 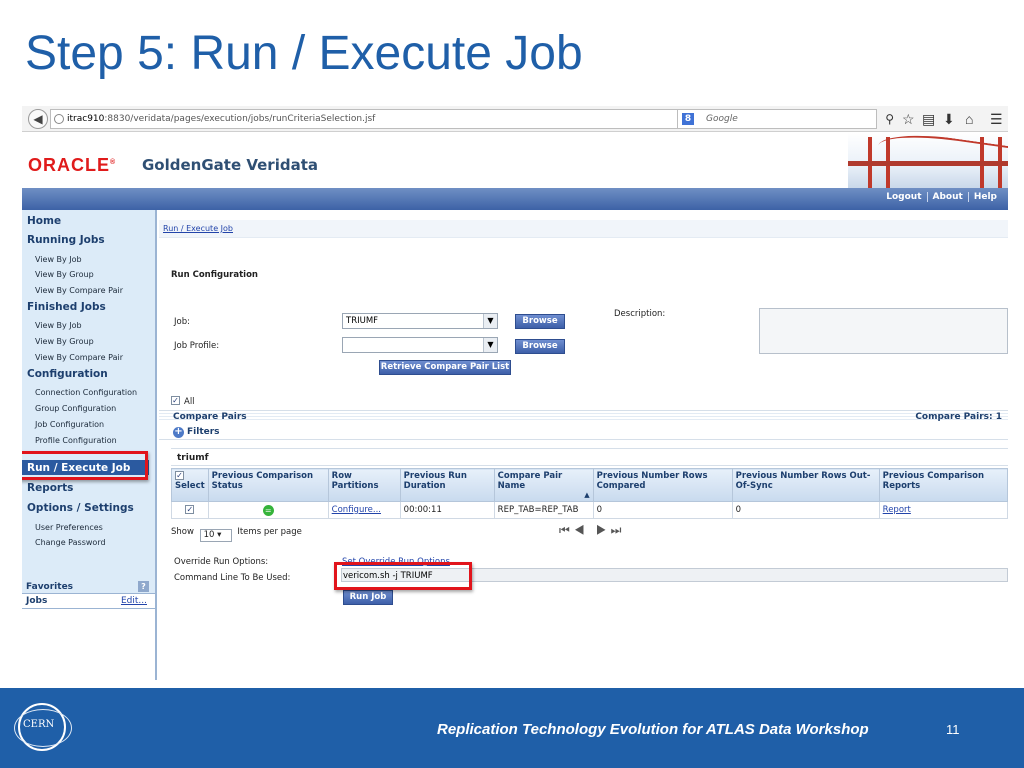 I want to click on select-all-checkbox: ✓, so click(x=179, y=475).